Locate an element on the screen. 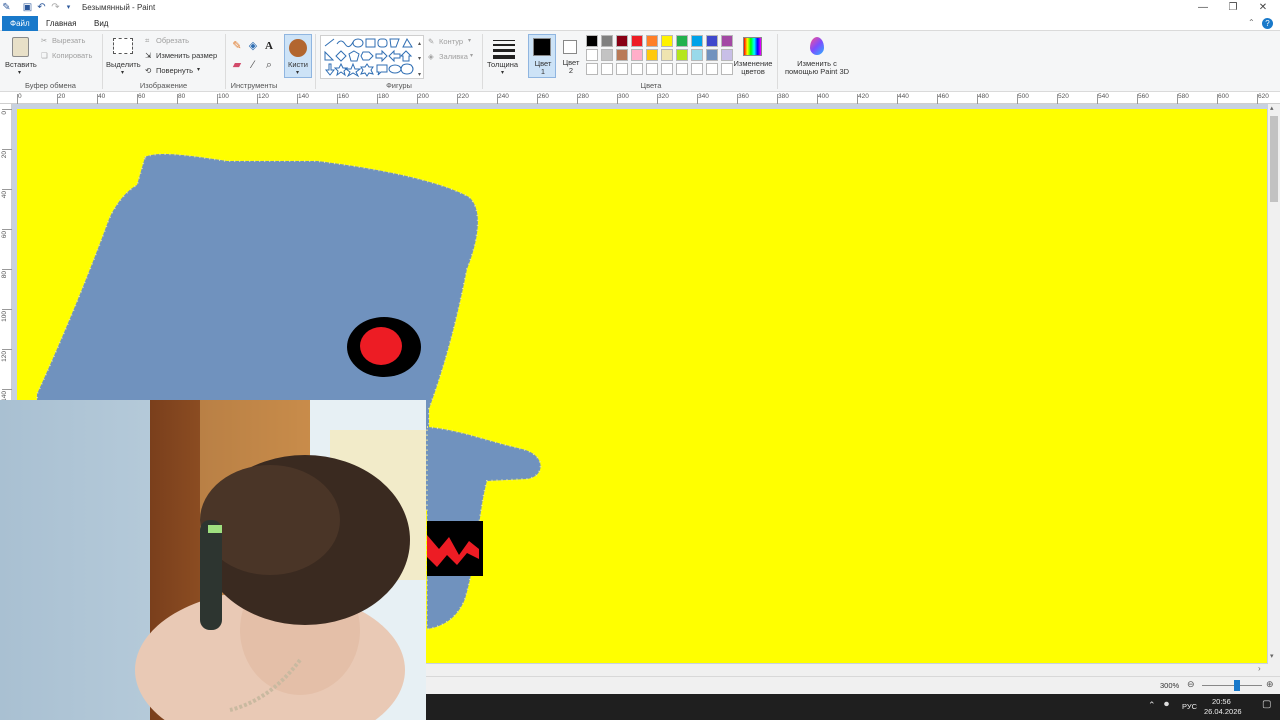  zoom-slider-thumb is located at coordinates (1237, 685).